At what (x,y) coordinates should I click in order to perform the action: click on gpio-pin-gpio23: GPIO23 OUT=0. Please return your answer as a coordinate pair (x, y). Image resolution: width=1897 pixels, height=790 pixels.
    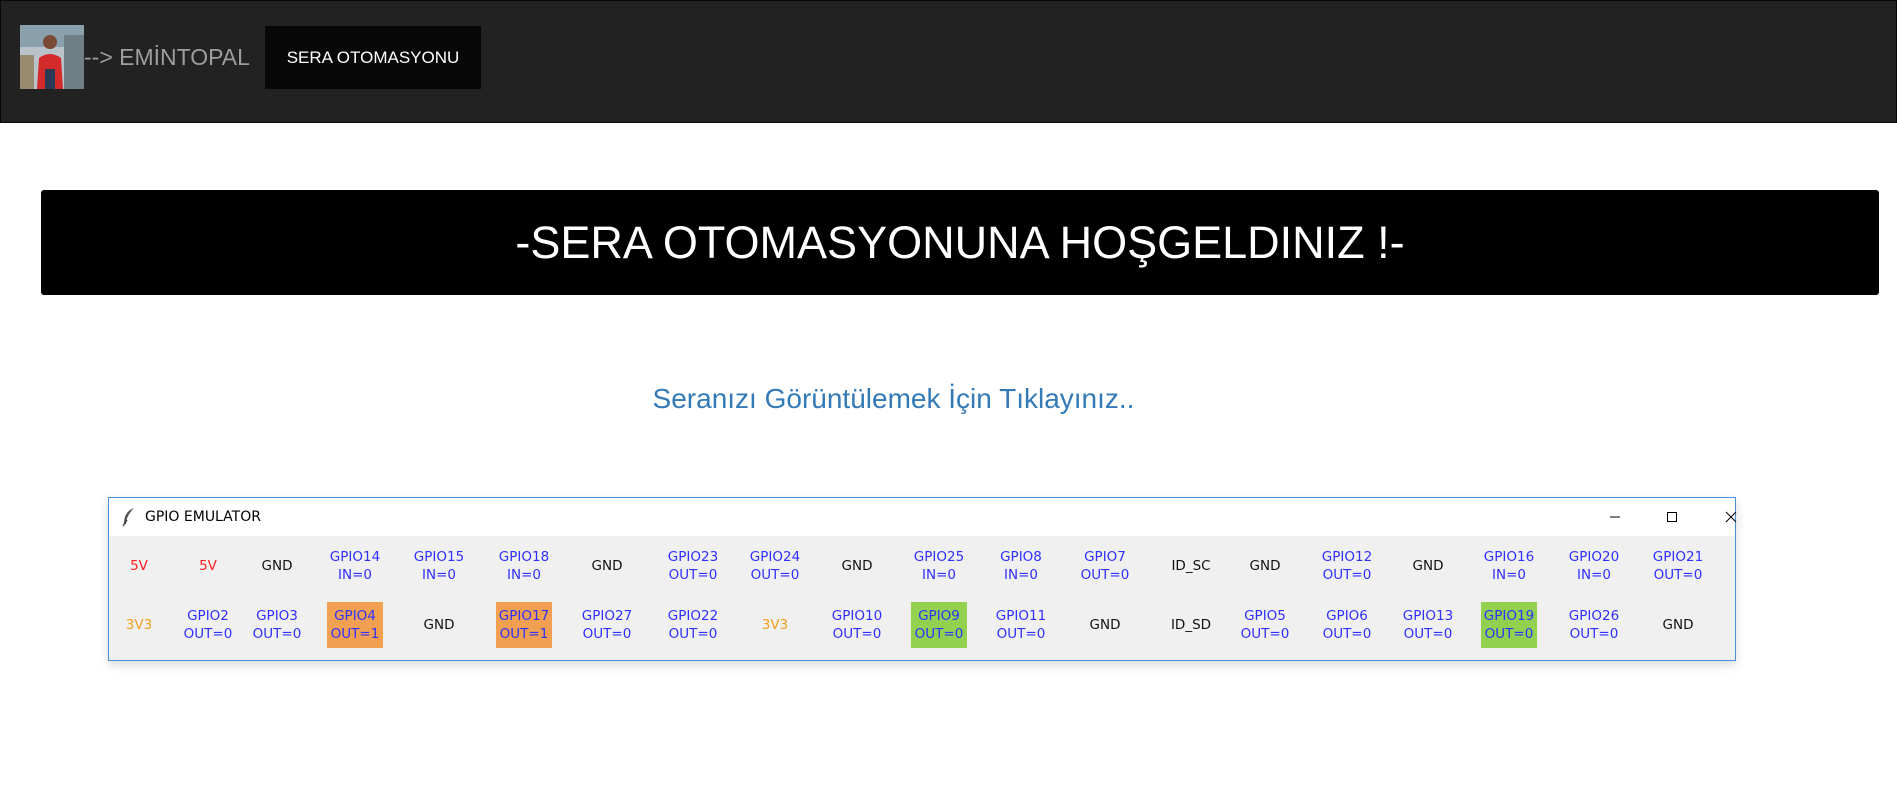
    Looking at the image, I should click on (693, 566).